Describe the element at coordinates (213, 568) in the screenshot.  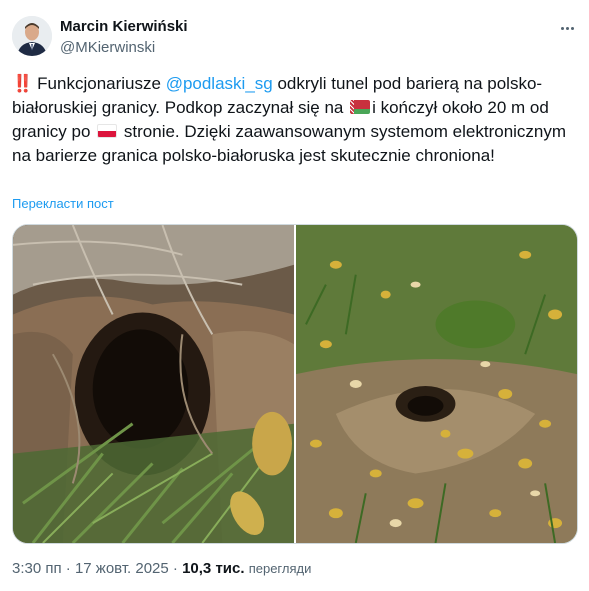
I see `views-count: 10,3 тис.` at that location.